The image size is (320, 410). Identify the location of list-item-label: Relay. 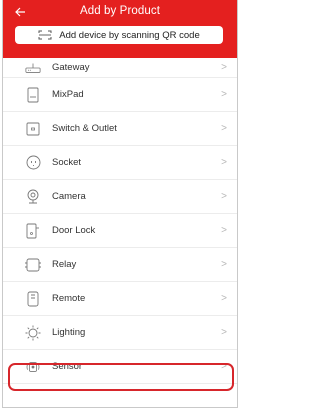
(64, 264).